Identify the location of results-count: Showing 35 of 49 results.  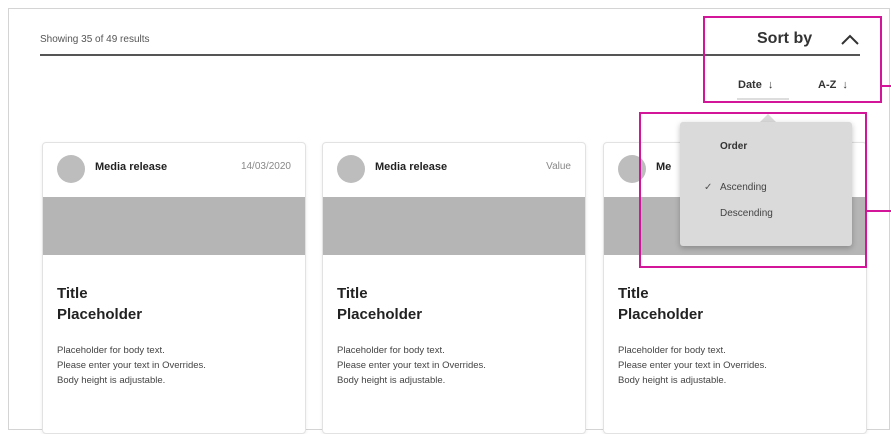
(95, 39).